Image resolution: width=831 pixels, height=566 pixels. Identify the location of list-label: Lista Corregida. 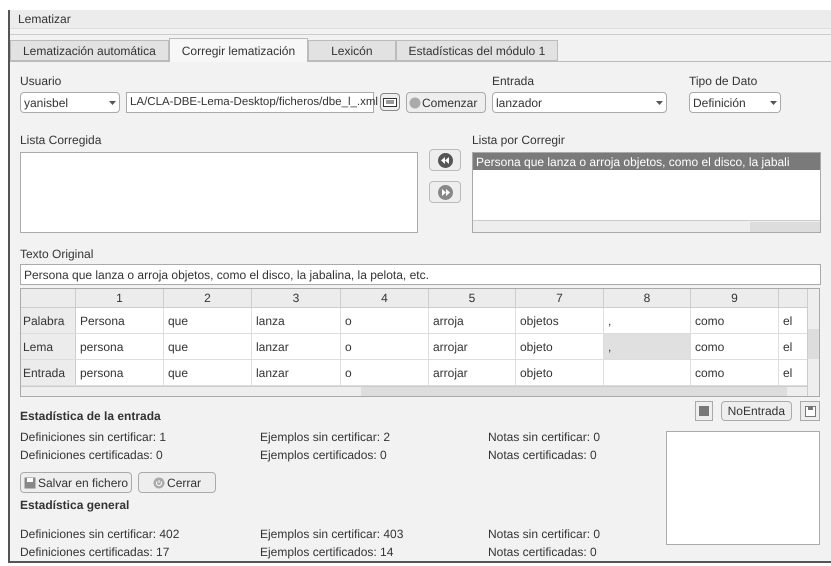
(61, 140).